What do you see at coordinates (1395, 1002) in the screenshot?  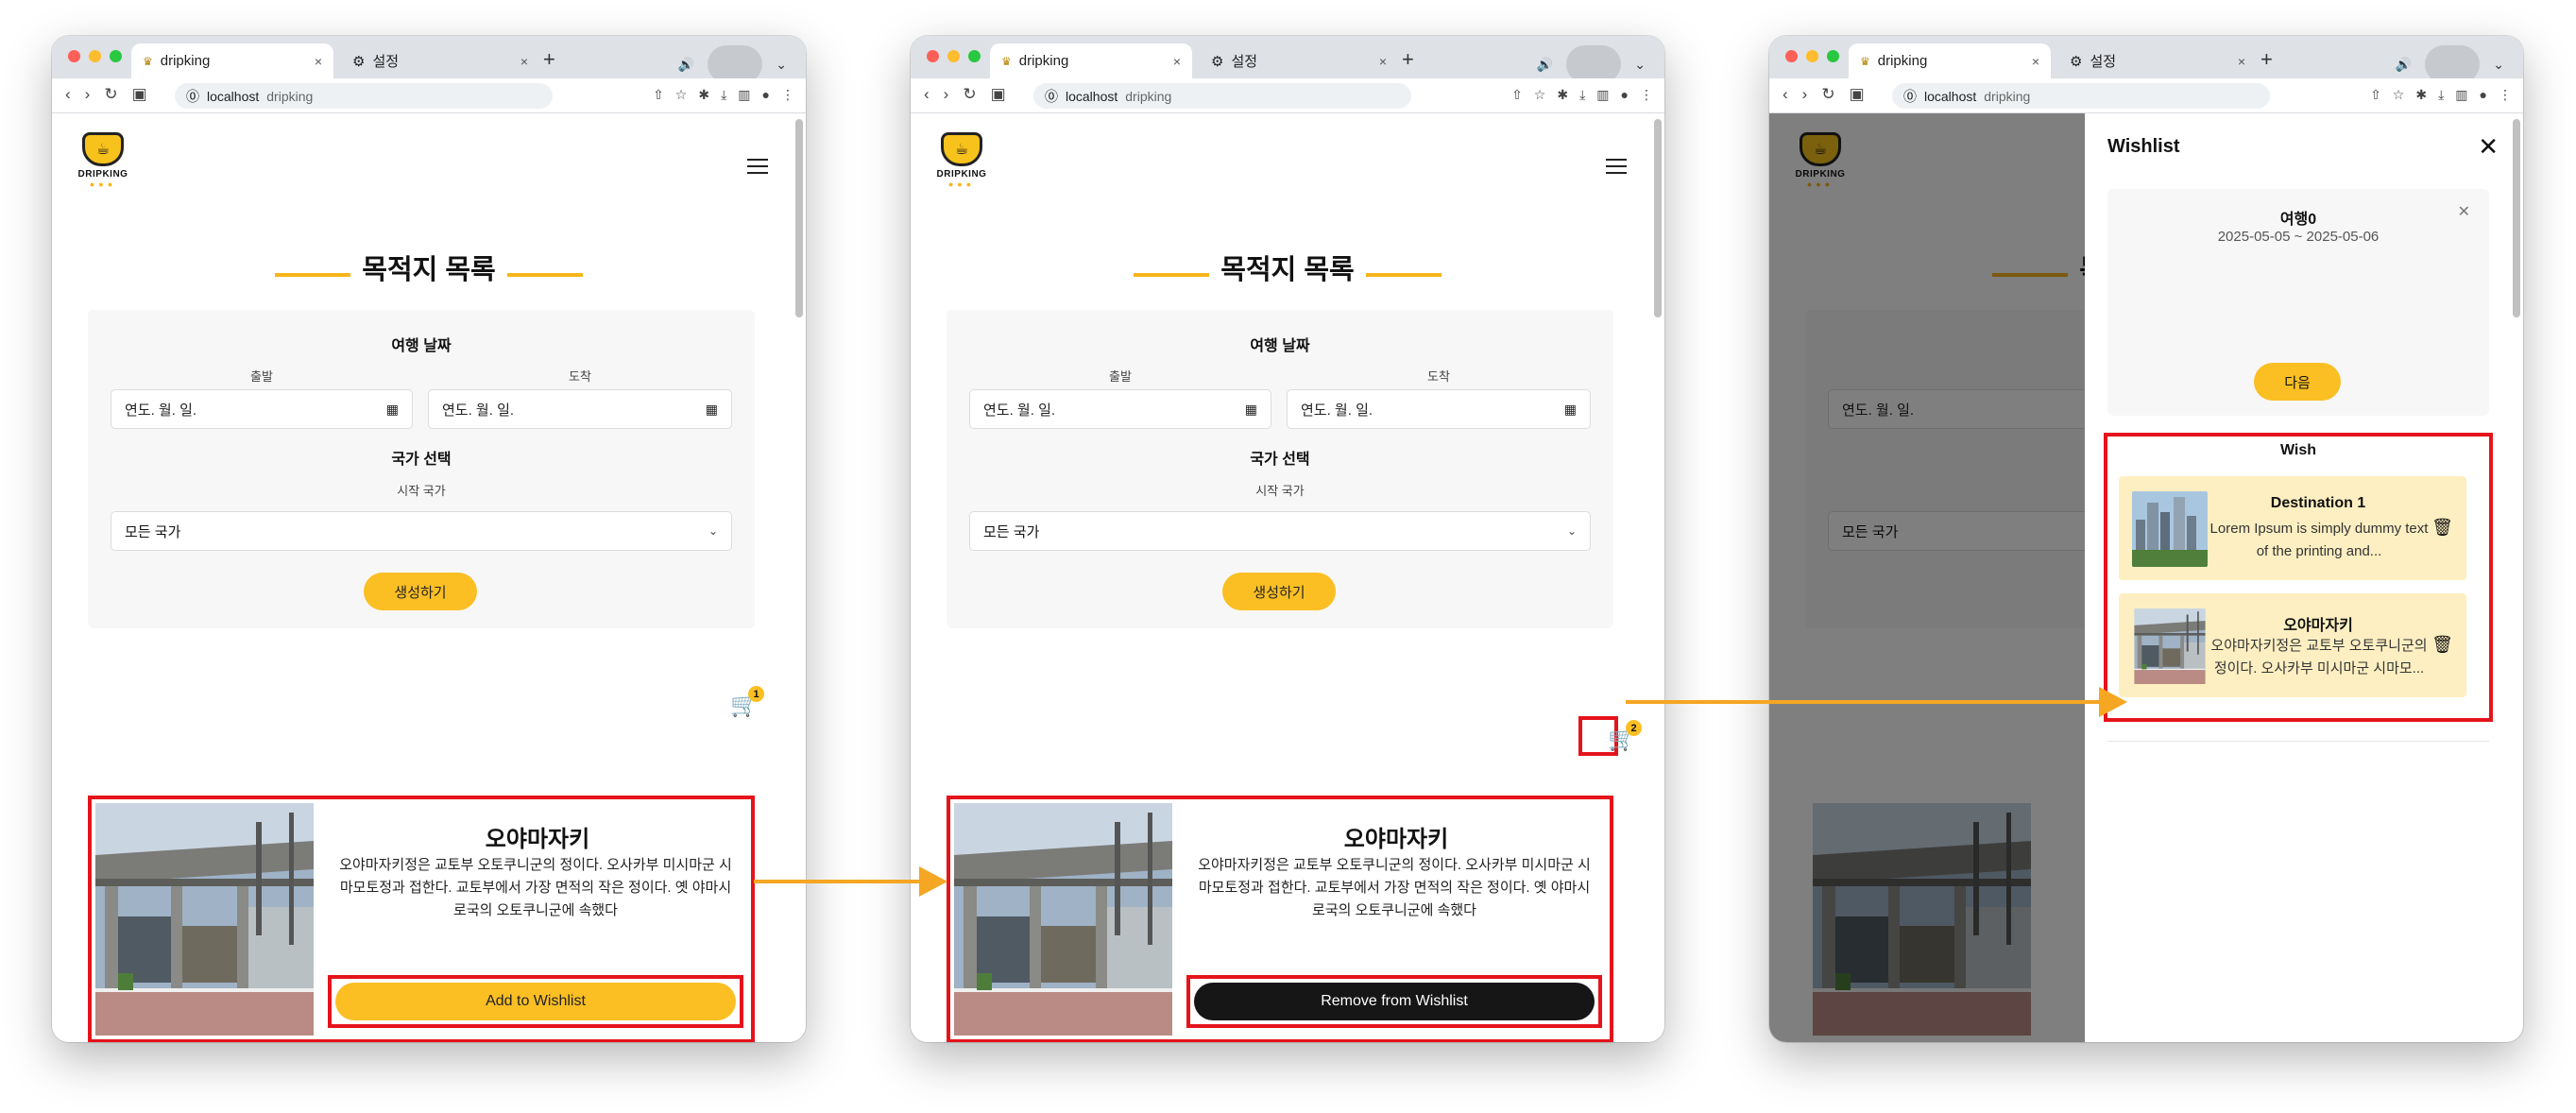 I see `remove-from-wishlist-button: Remove from Wishlist` at bounding box center [1395, 1002].